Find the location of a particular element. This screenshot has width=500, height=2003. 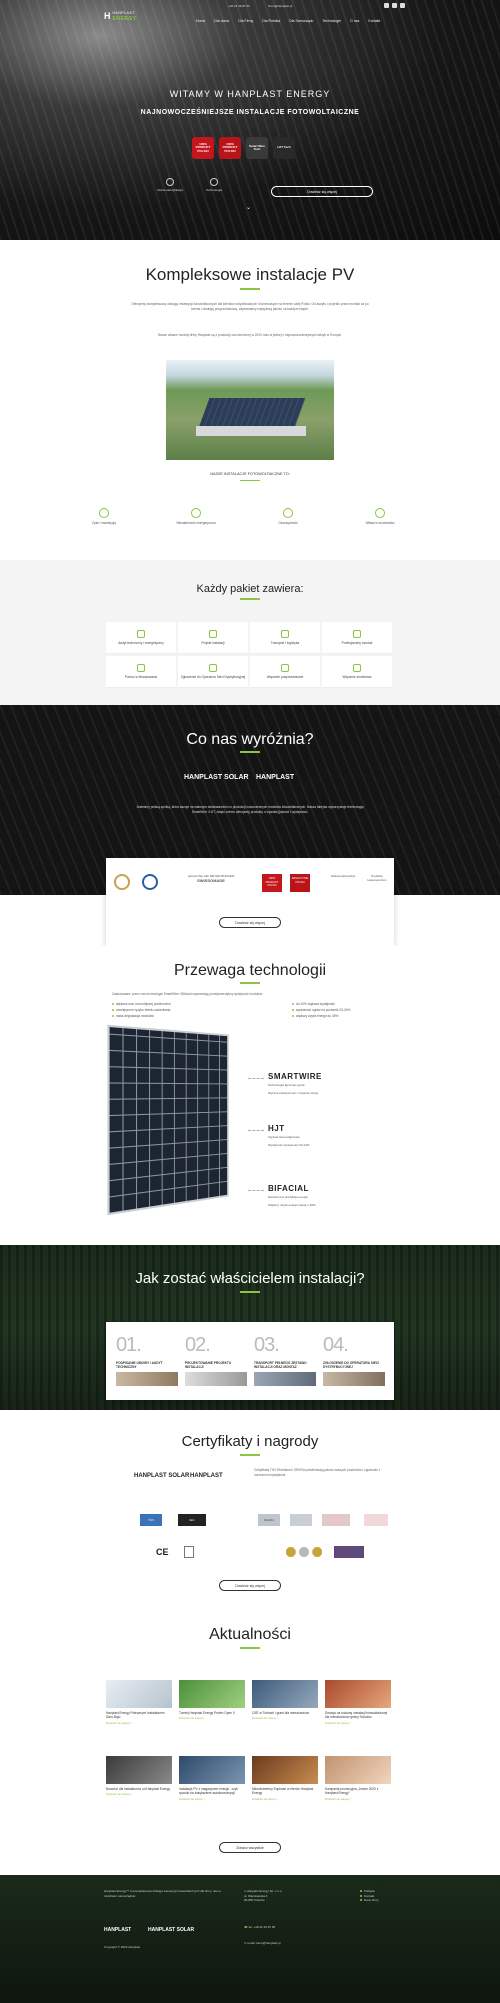

hero-cta-button: Dowiedz się więcej is located at coordinates (322, 191).